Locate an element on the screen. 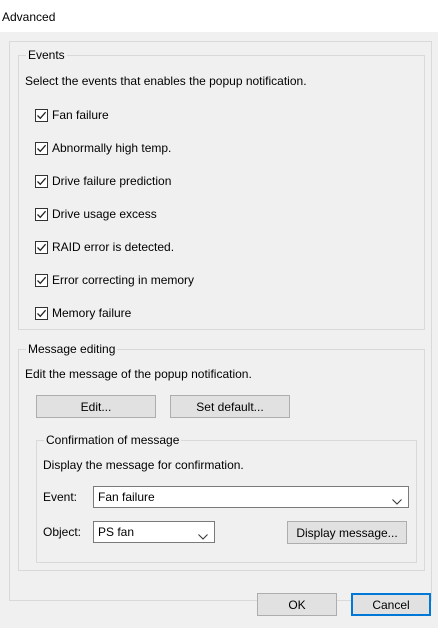  ok-button: OK is located at coordinates (297, 604).